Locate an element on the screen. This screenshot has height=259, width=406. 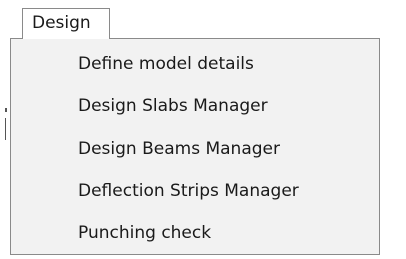
menu-item-label: Design Beams Manager is located at coordinates (179, 149).